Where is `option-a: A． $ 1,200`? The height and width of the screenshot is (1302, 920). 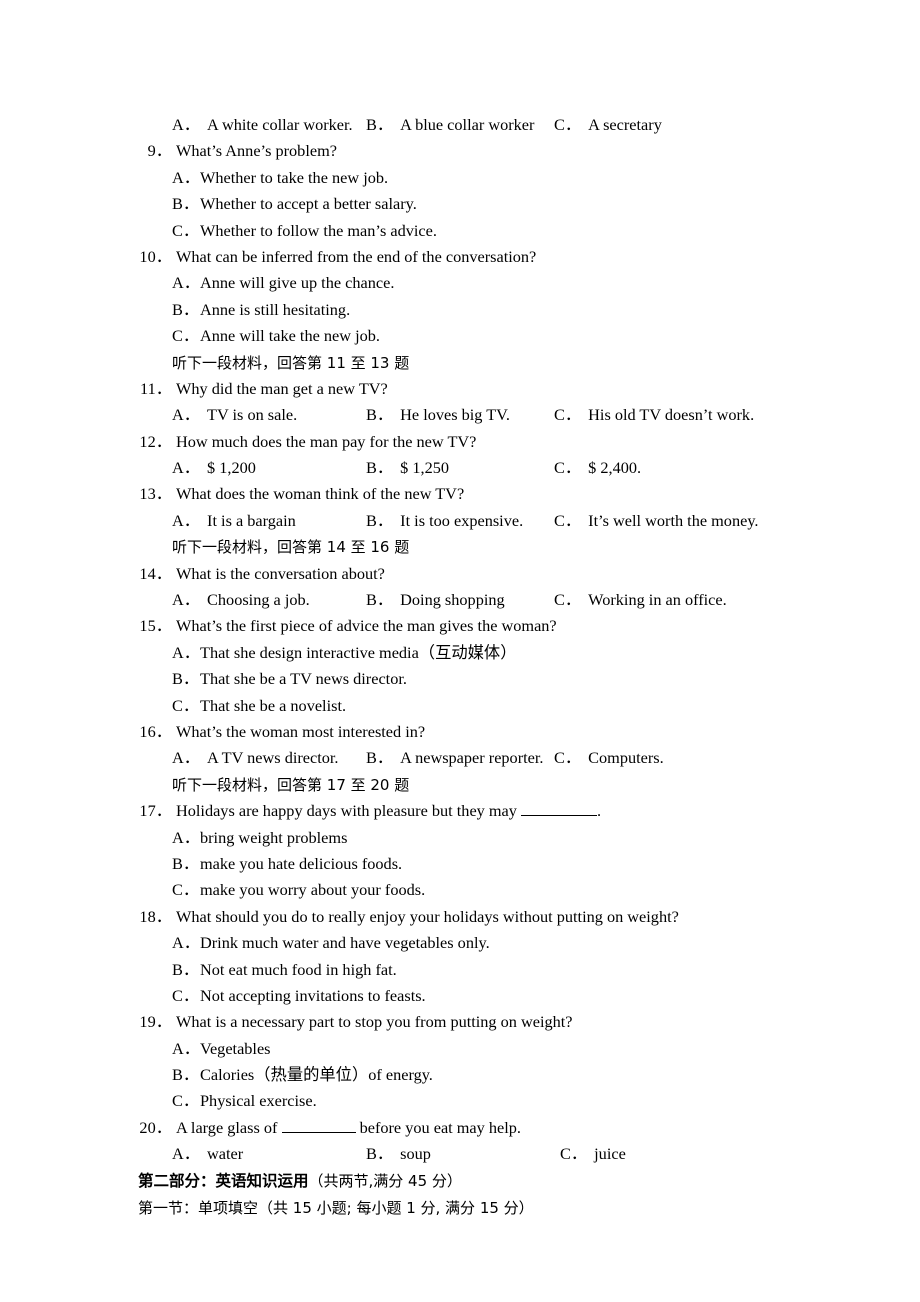
option-a: A． $ 1,200 is located at coordinates (214, 468).